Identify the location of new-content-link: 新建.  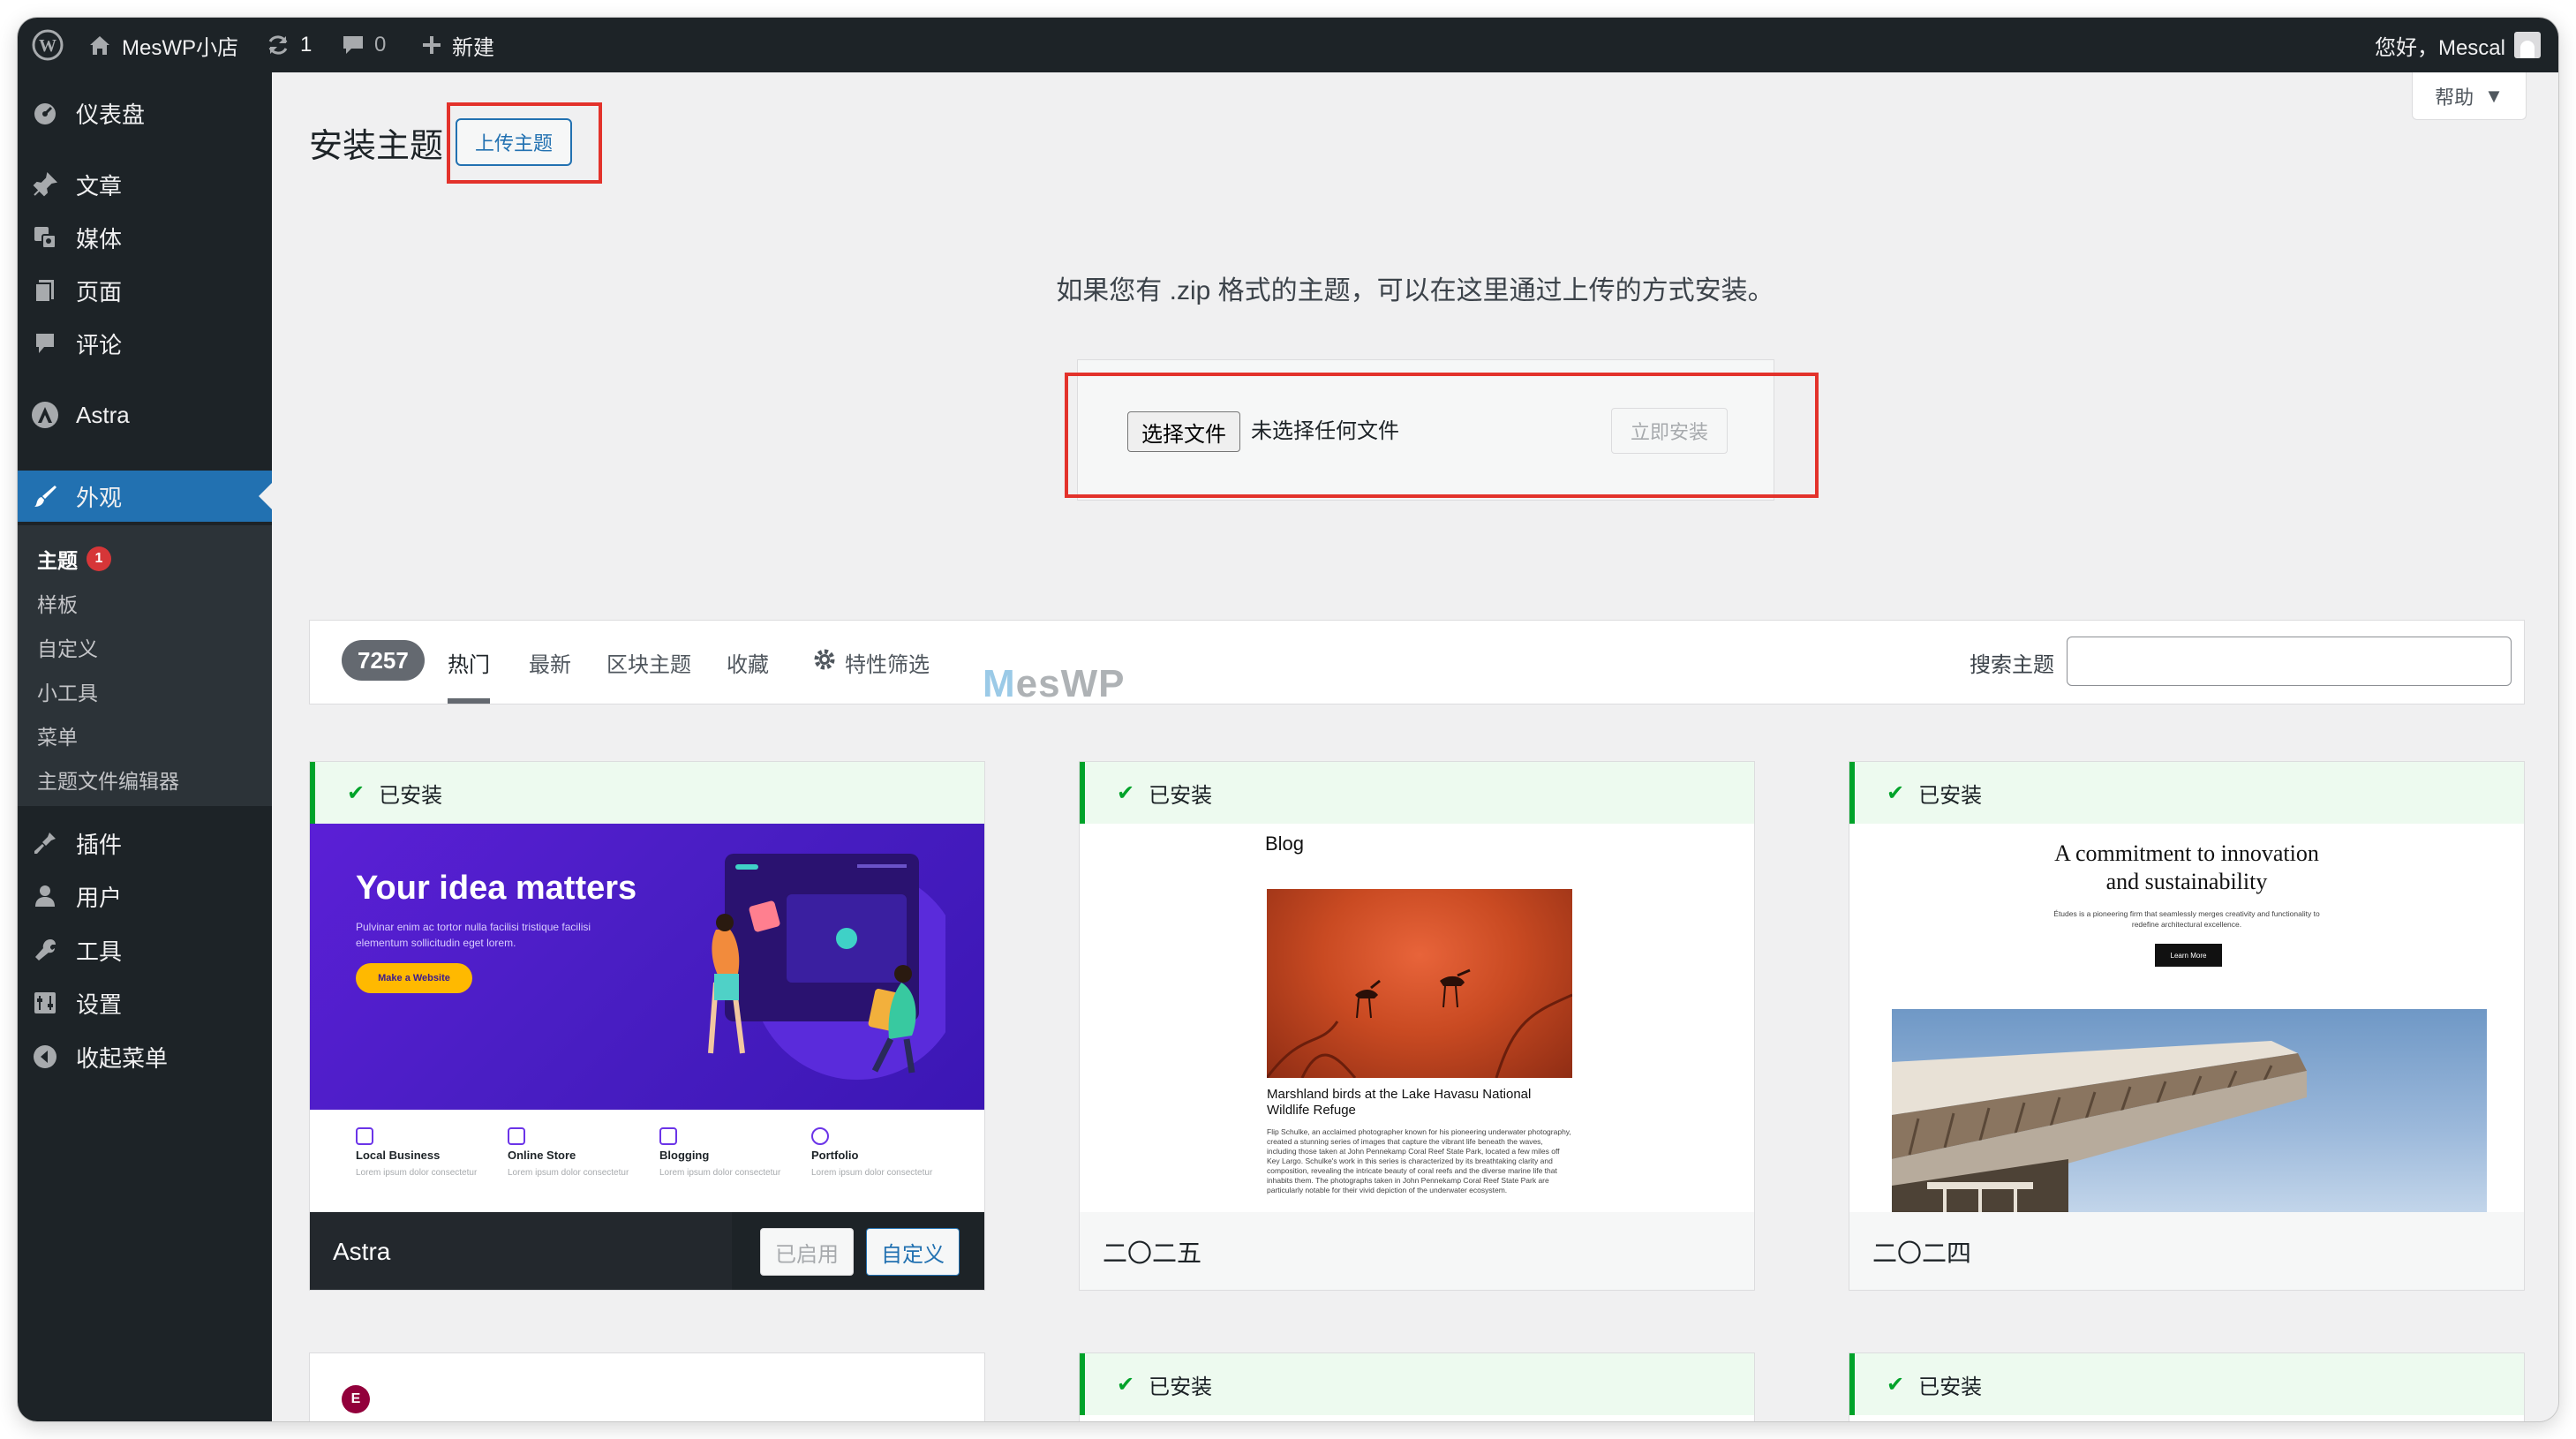
(457, 45).